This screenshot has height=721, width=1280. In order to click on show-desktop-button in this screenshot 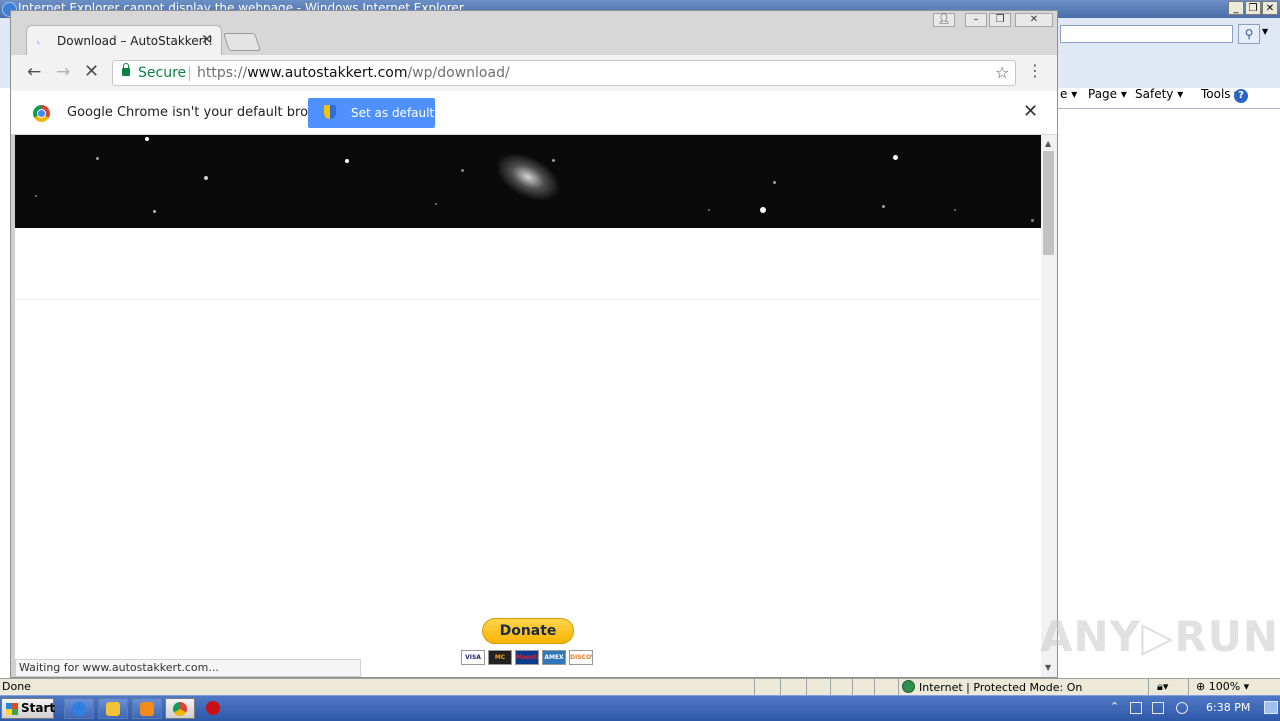, I will do `click(1271, 707)`.